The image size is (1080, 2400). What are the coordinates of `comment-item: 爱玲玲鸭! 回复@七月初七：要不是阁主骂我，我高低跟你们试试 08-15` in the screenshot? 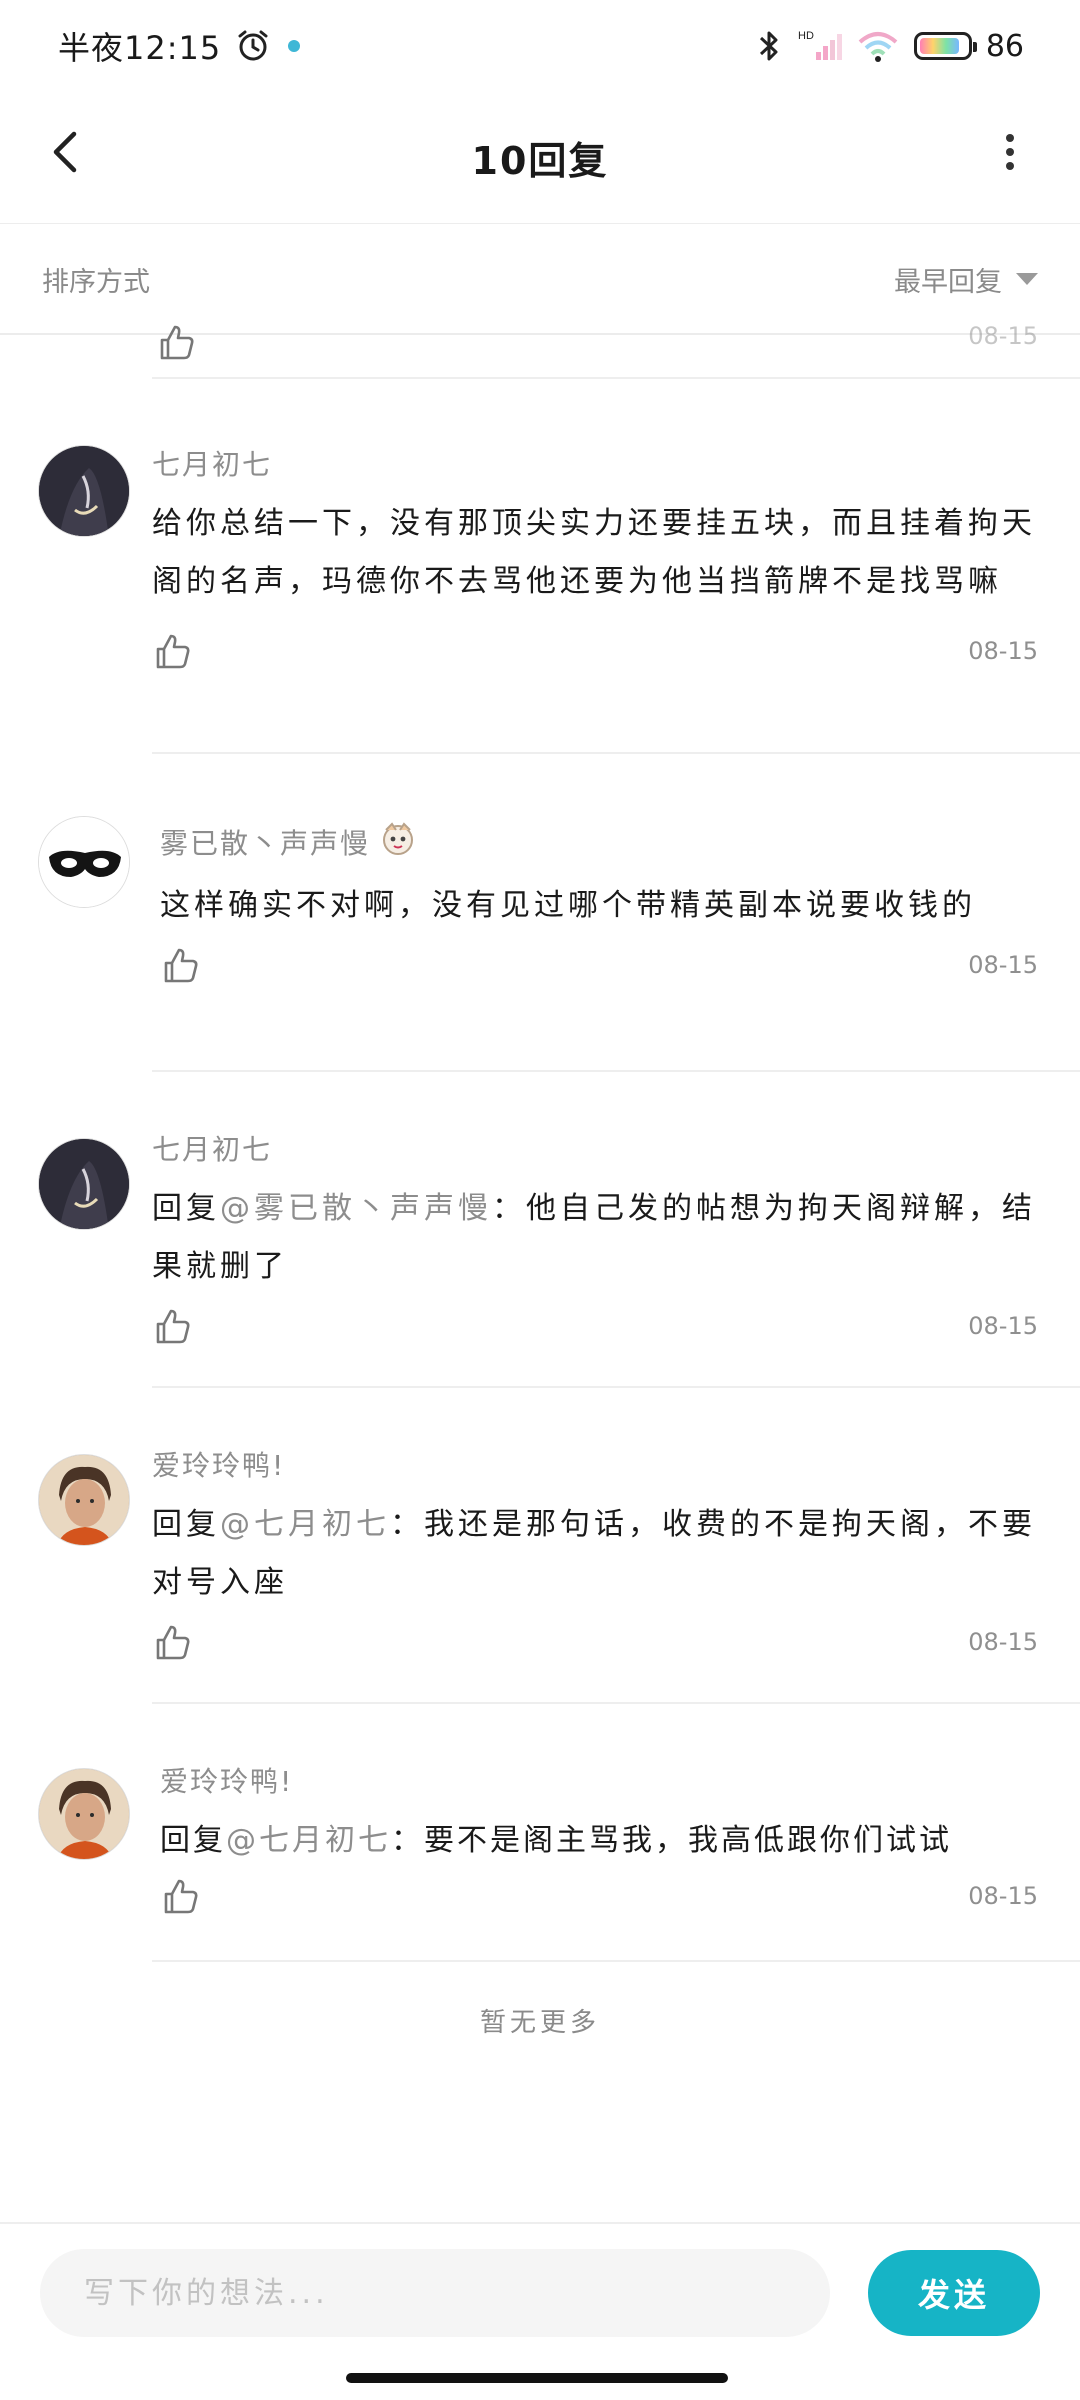 It's located at (559, 1833).